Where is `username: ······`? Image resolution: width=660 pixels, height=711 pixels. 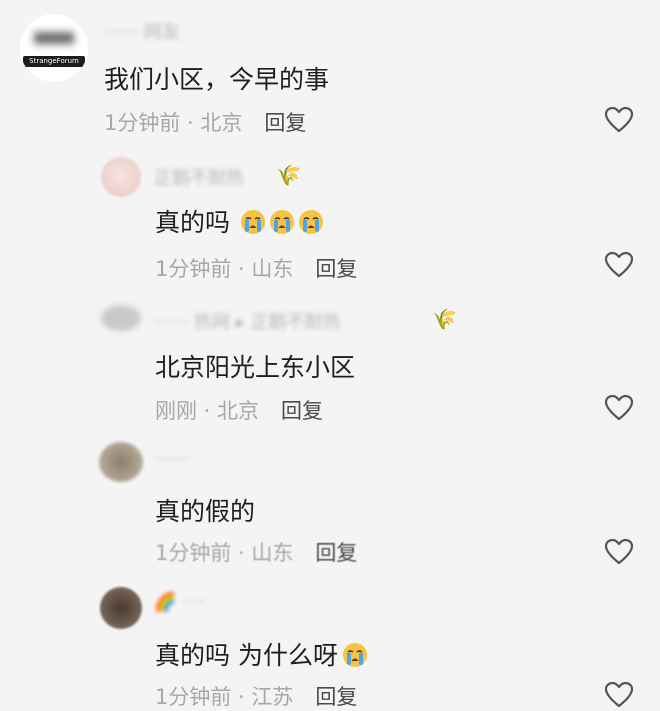 username: ······ is located at coordinates (171, 459).